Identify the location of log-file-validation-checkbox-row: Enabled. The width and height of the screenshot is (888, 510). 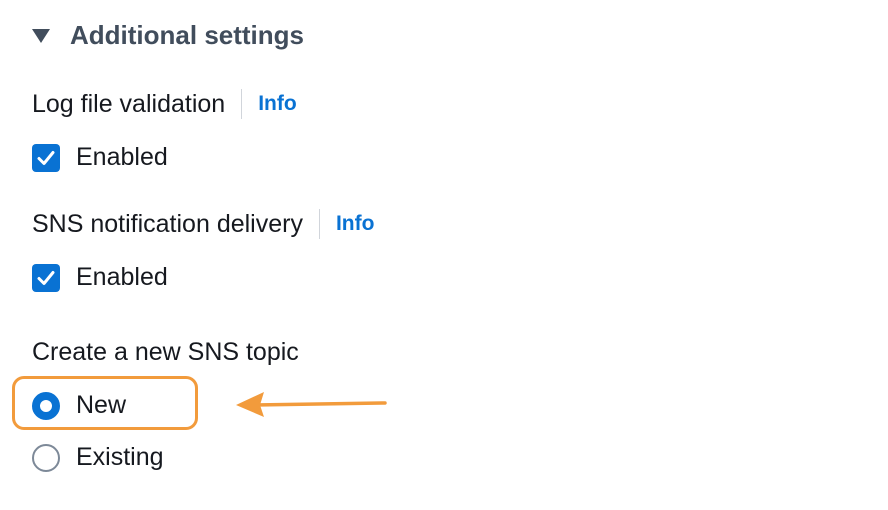
(100, 157).